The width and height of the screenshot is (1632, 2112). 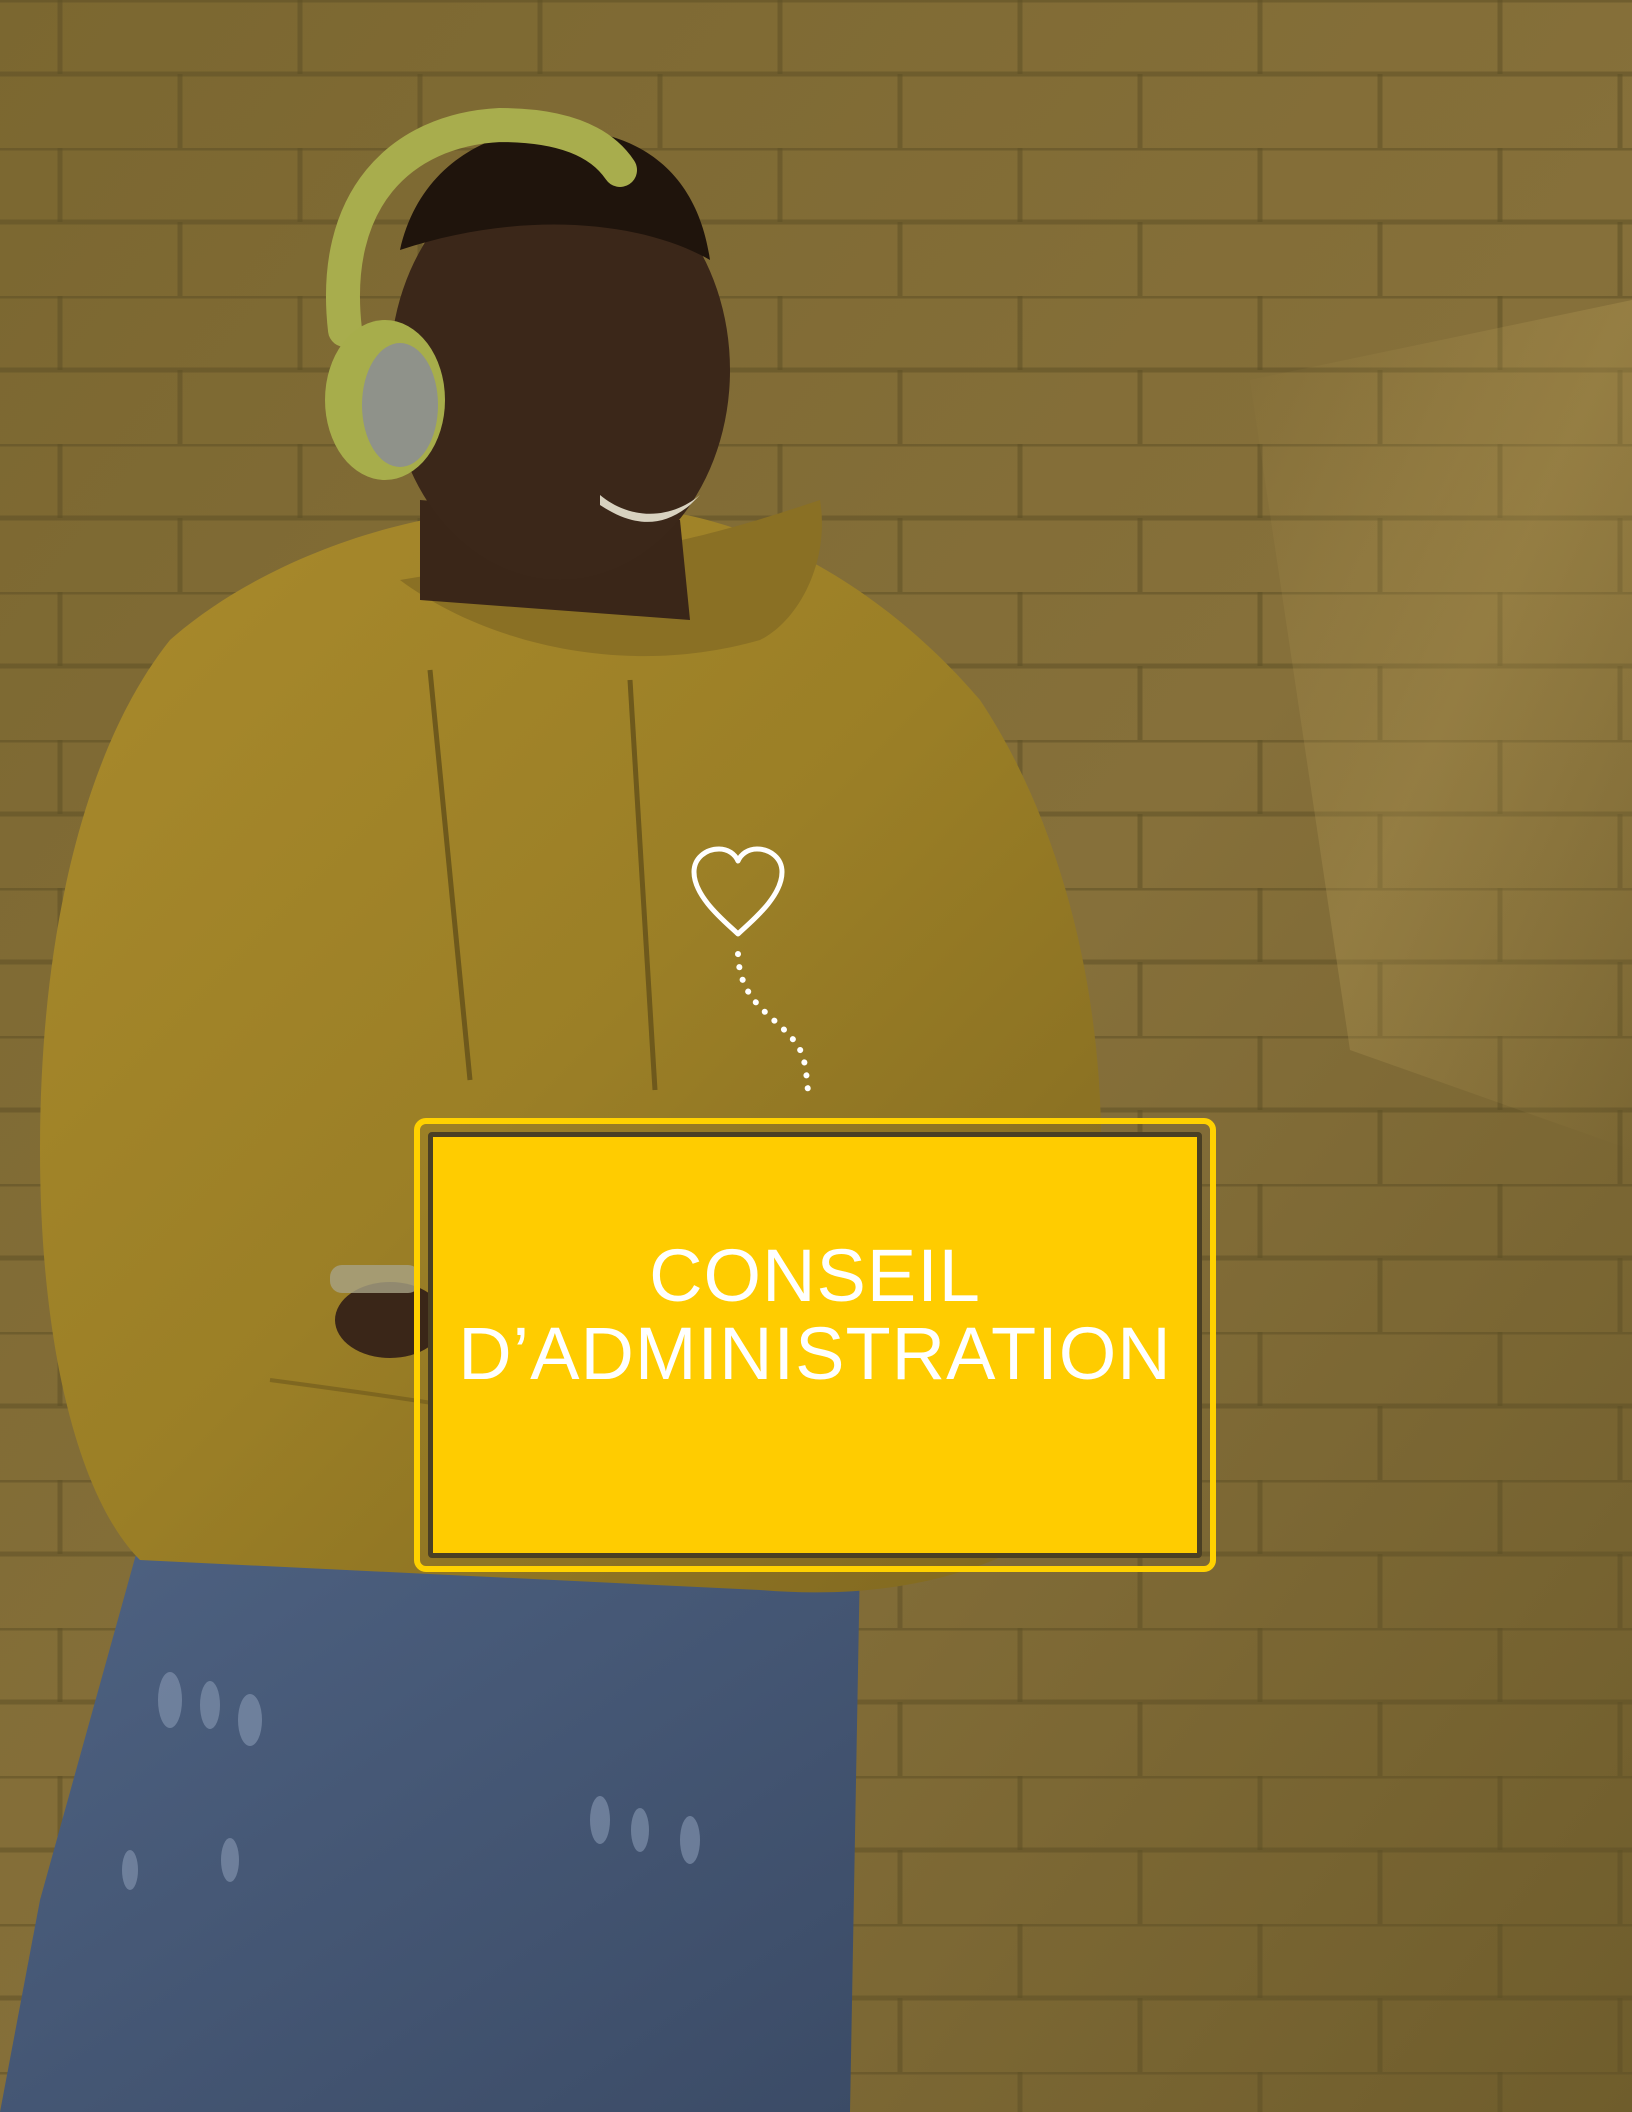 What do you see at coordinates (815, 1353) in the screenshot?
I see `title-line-2: D’ADMINISTRATION` at bounding box center [815, 1353].